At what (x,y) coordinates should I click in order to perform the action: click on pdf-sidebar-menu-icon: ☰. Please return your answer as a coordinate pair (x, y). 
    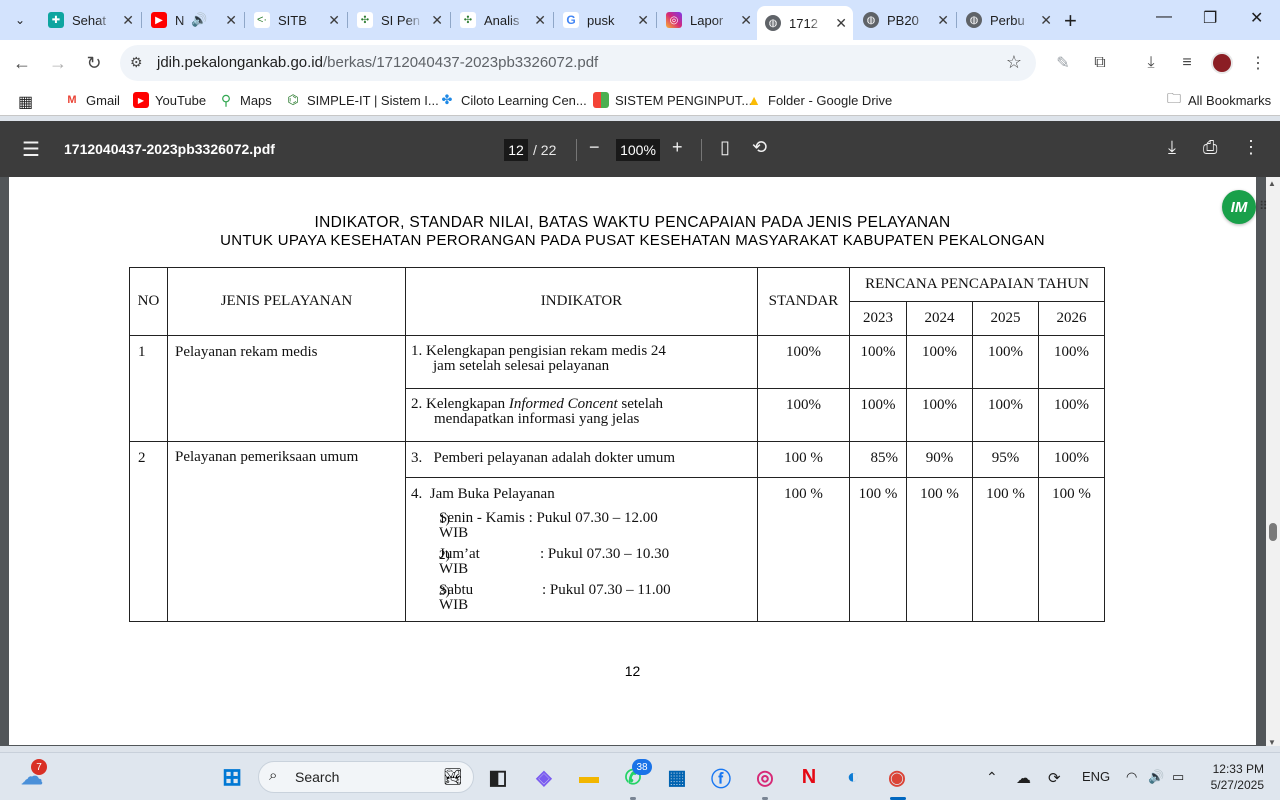
    Looking at the image, I should click on (31, 149).